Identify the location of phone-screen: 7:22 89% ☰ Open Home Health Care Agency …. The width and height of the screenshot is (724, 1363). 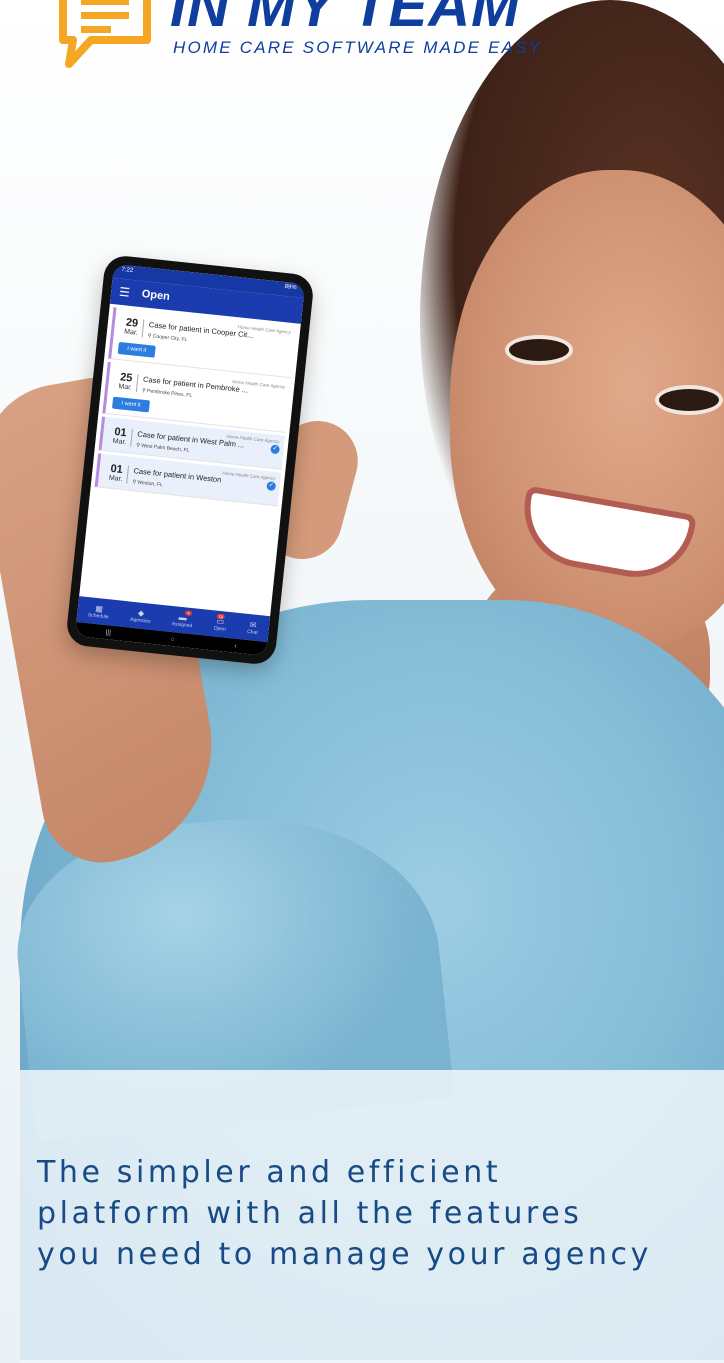
(190, 460).